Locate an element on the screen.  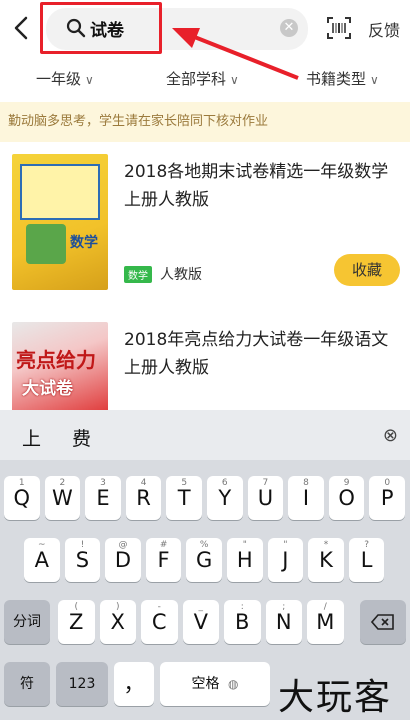
comma-key: ， is located at coordinates (134, 684).